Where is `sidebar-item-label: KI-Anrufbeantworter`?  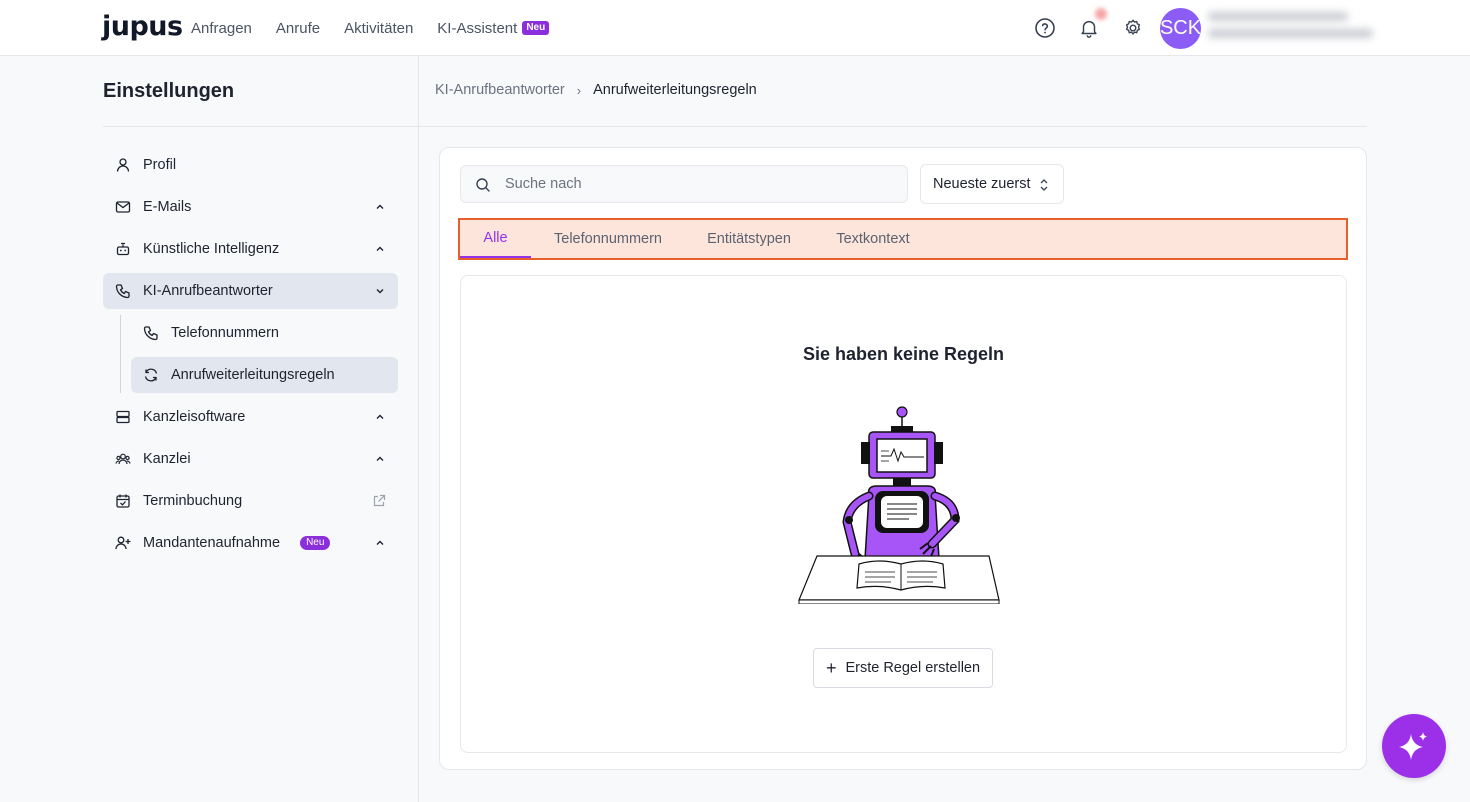
sidebar-item-label: KI-Anrufbeantworter is located at coordinates (208, 291).